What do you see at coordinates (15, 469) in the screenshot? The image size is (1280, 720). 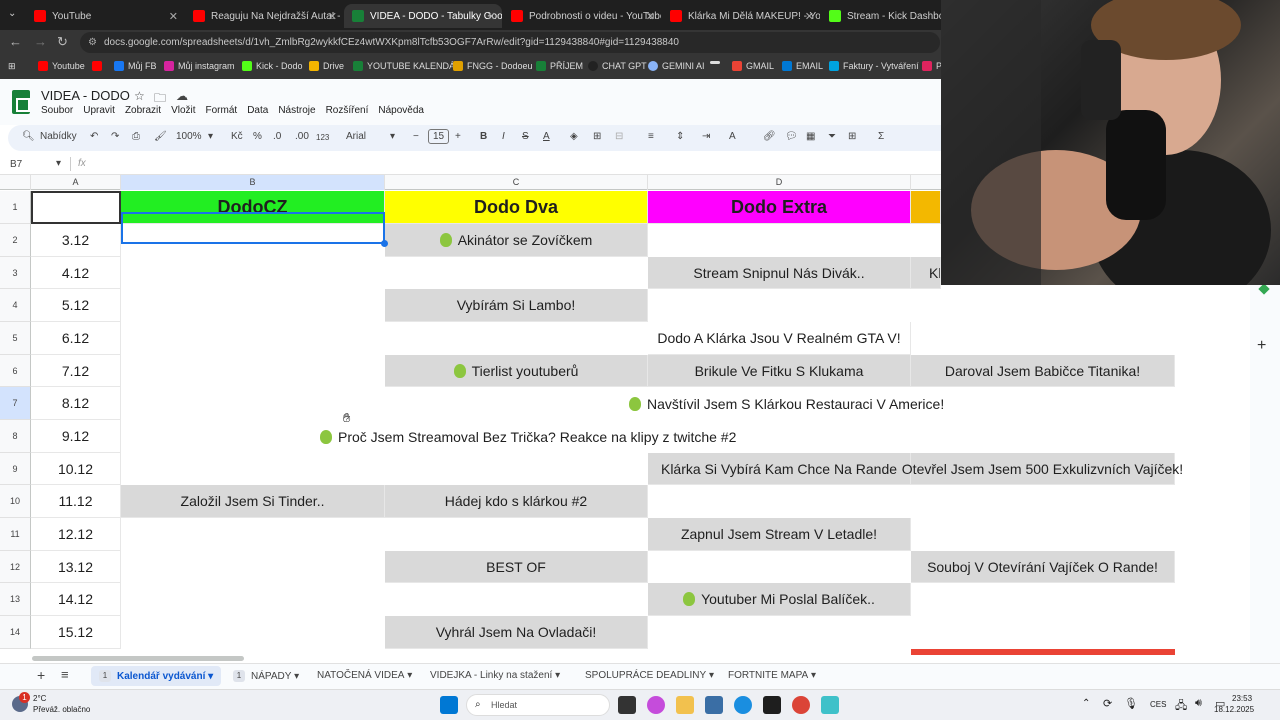 I see `row-header: 9` at bounding box center [15, 469].